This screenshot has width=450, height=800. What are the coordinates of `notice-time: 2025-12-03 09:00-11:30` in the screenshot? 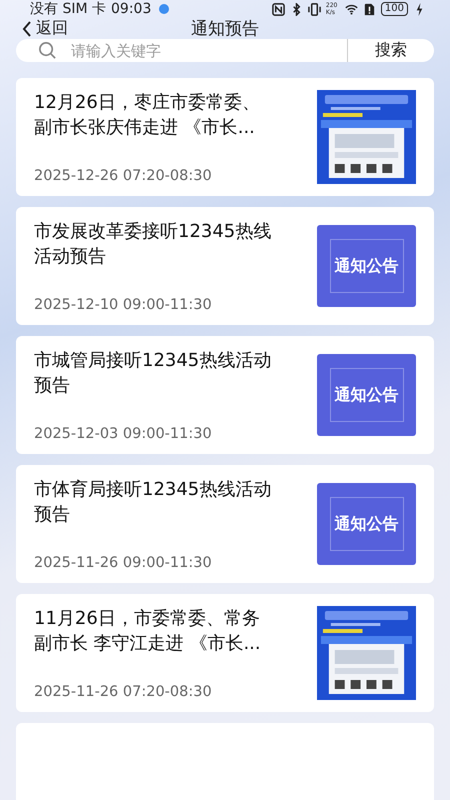 It's located at (123, 434).